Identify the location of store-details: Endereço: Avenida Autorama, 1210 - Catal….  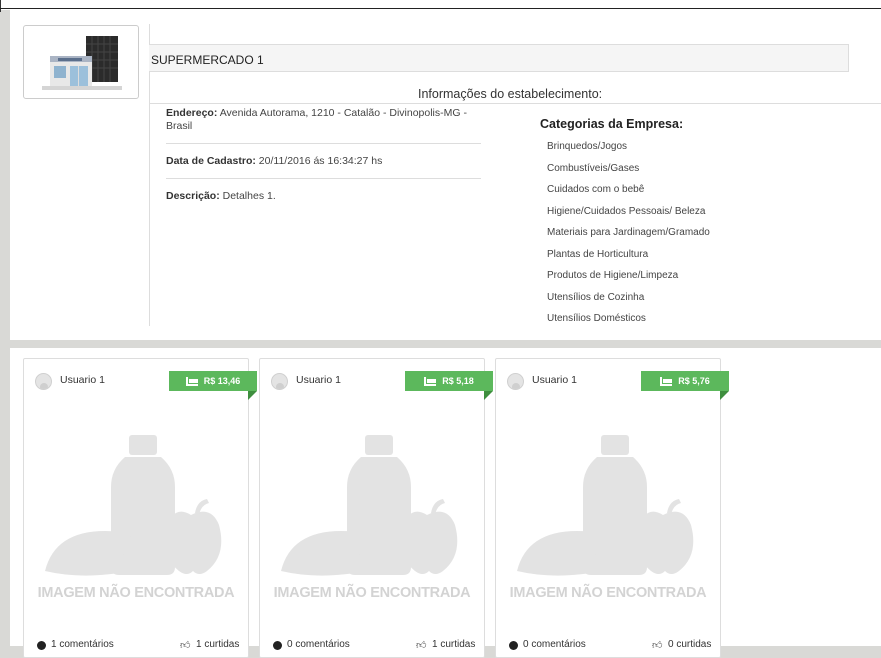
(324, 153).